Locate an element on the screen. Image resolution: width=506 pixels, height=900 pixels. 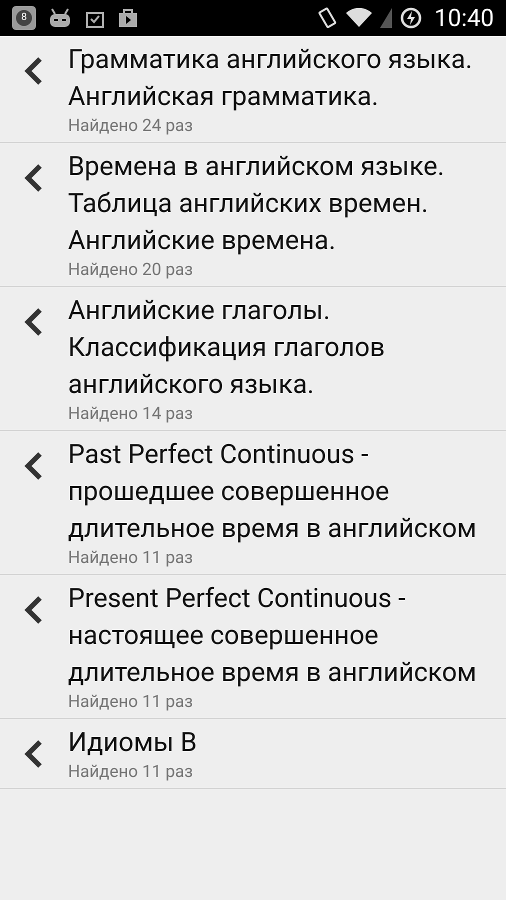
battery-charging-icon is located at coordinates (411, 18).